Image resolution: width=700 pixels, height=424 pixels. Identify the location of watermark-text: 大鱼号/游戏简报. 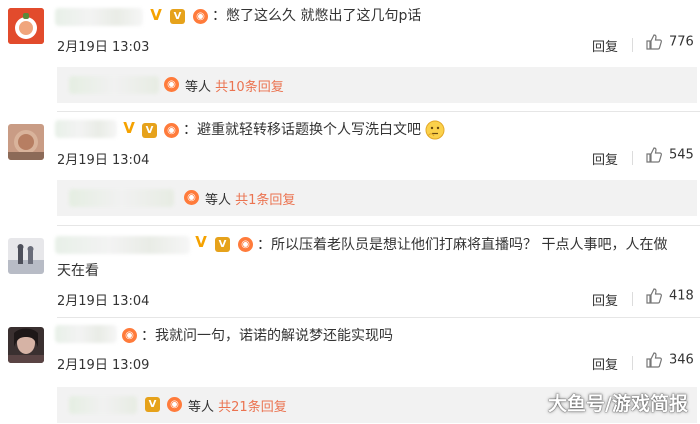
(618, 404).